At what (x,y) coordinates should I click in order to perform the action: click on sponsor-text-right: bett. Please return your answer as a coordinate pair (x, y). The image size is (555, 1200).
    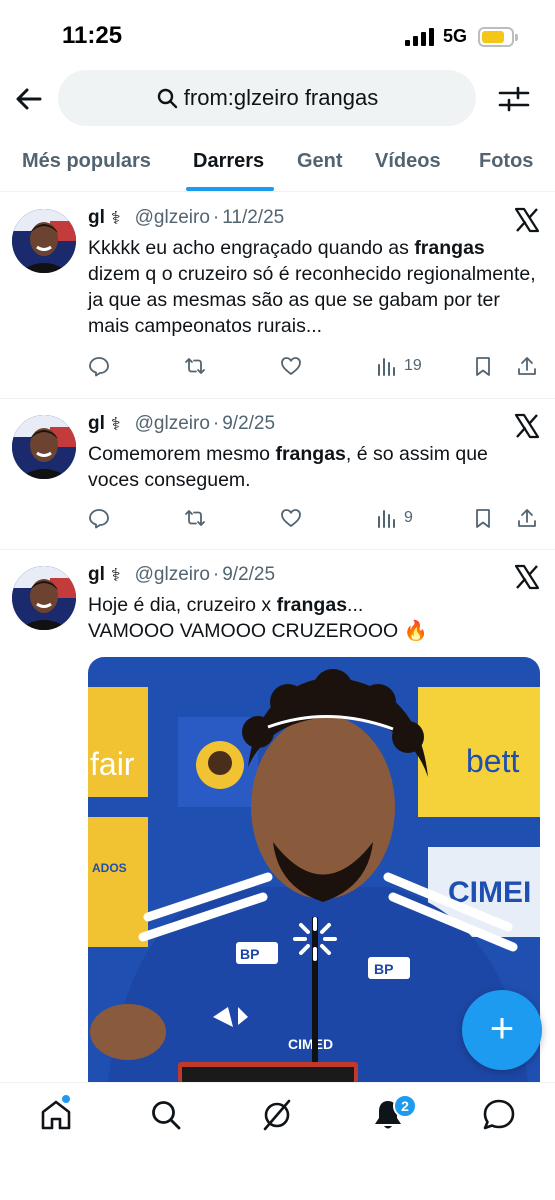
    Looking at the image, I should click on (492, 761).